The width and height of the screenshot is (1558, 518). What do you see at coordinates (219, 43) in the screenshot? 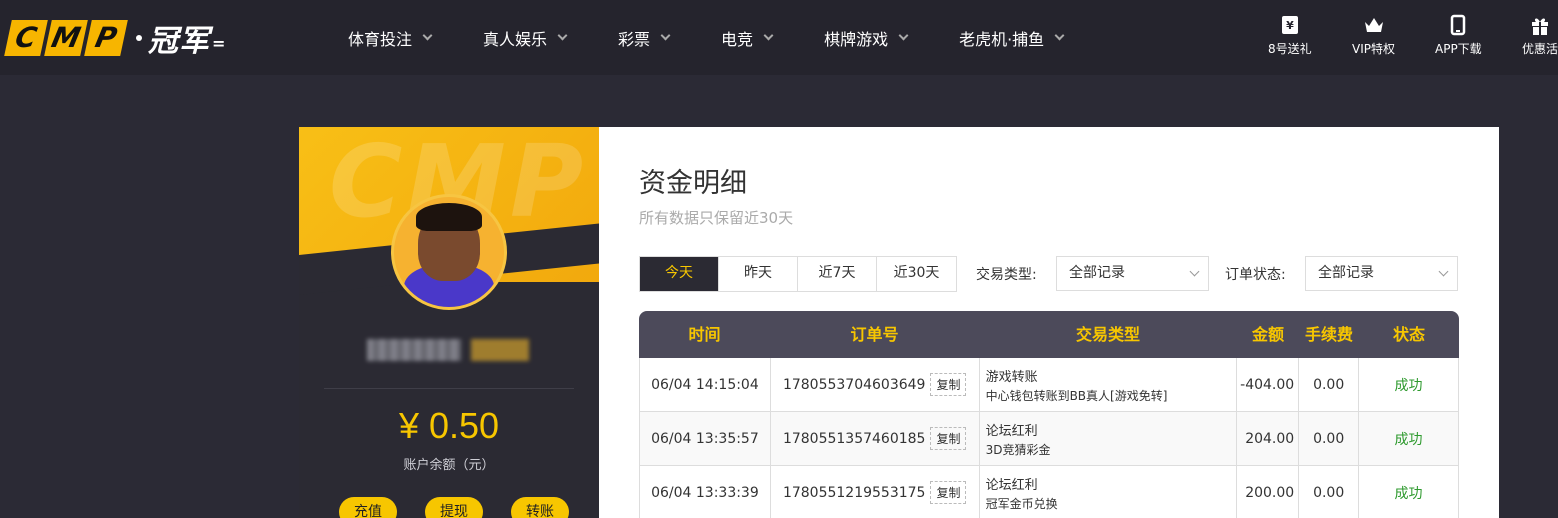
I see `logo-tail: =` at bounding box center [219, 43].